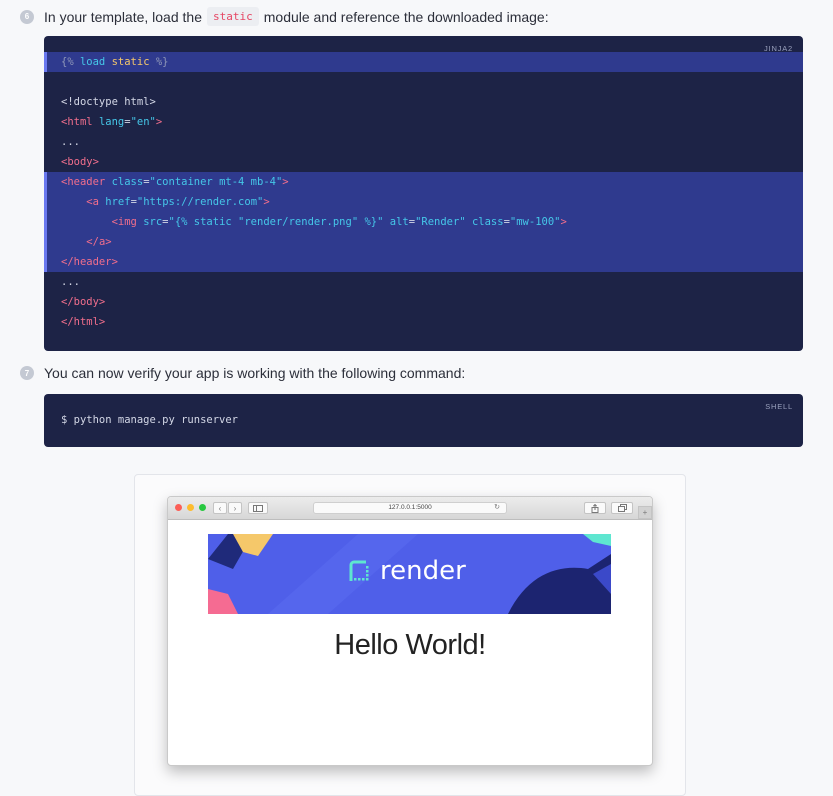  Describe the element at coordinates (27, 373) in the screenshot. I see `step-number: 7` at that location.